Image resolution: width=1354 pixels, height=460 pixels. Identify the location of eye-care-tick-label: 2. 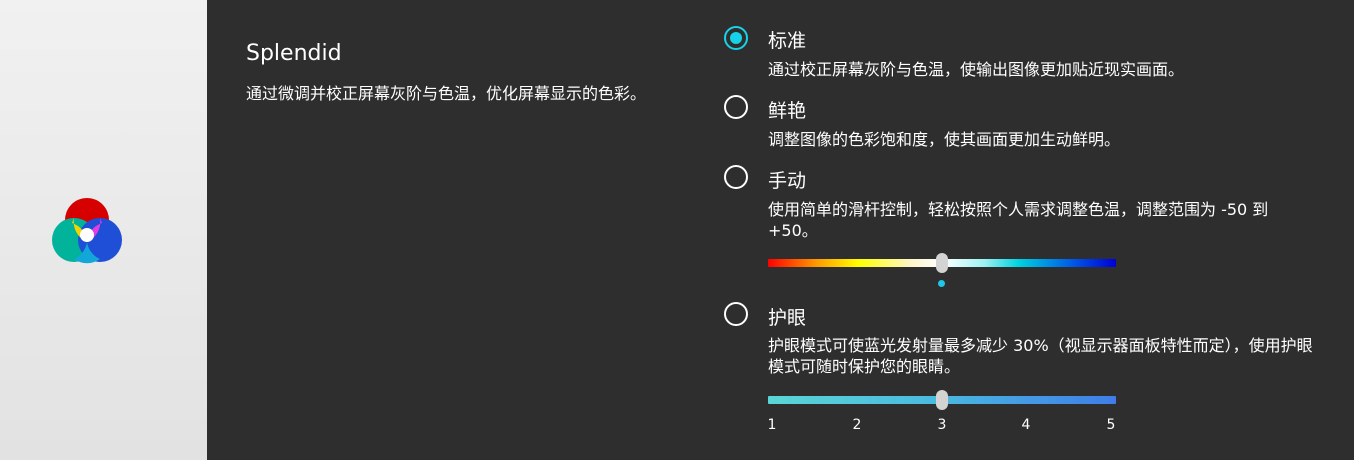
(857, 425).